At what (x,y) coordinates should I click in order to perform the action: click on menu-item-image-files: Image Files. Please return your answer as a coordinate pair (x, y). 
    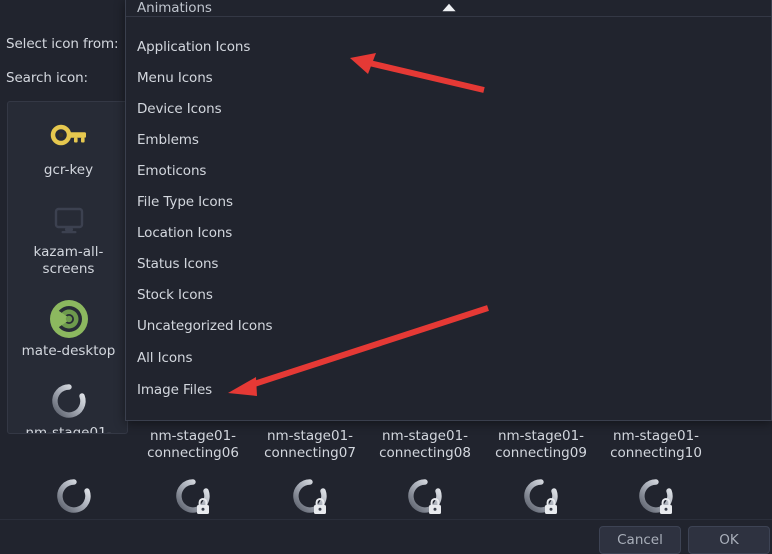
    Looking at the image, I should click on (448, 390).